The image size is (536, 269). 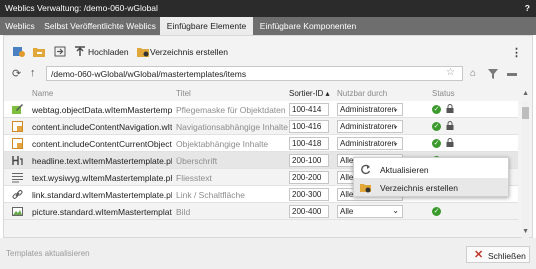 What do you see at coordinates (525, 231) in the screenshot?
I see `scroll-down-arrow-icon: ▼` at bounding box center [525, 231].